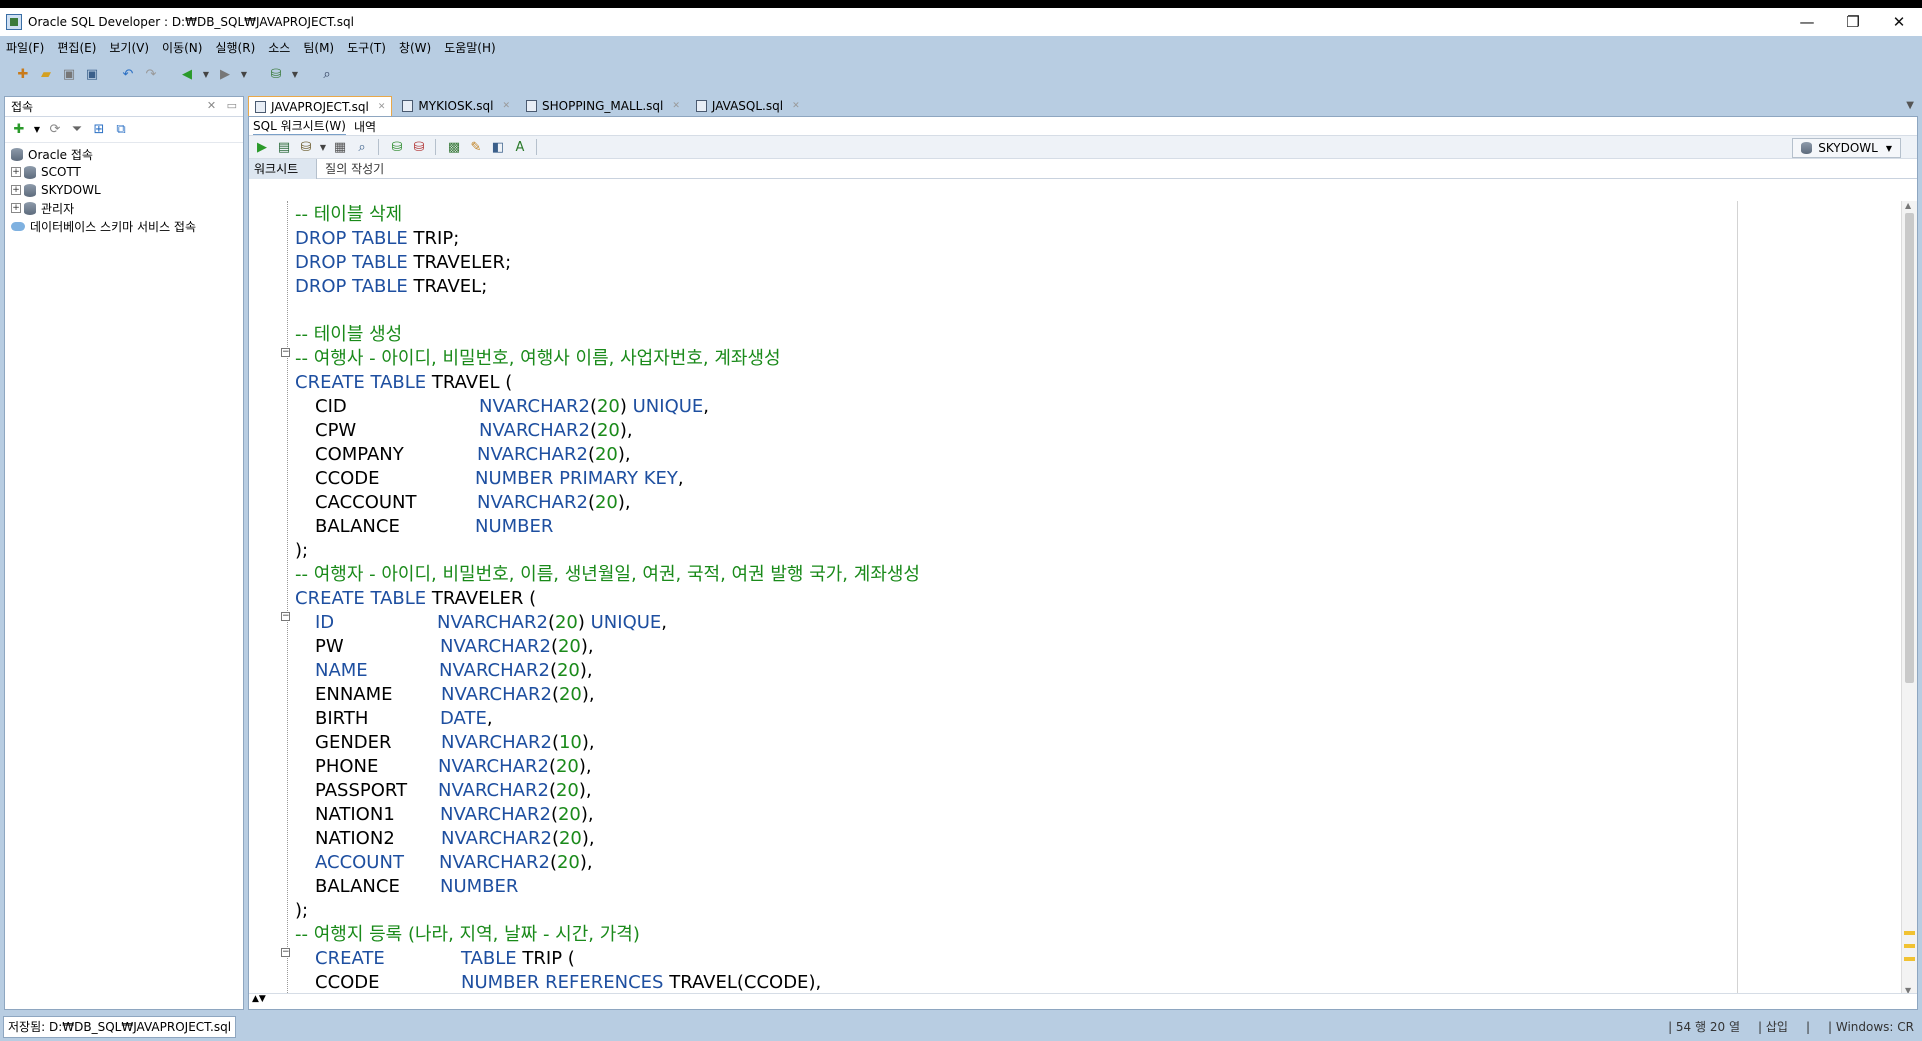  I want to click on run-statement-icon: ▶, so click(262, 147).